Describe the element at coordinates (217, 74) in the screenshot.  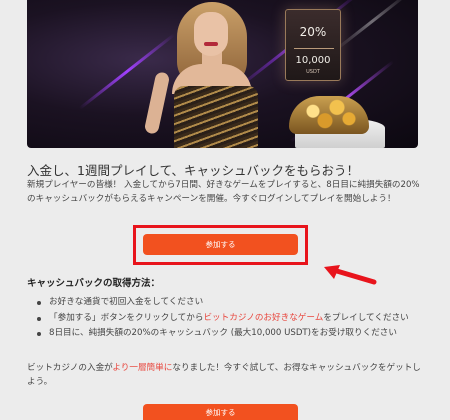
I see `model-illustration` at that location.